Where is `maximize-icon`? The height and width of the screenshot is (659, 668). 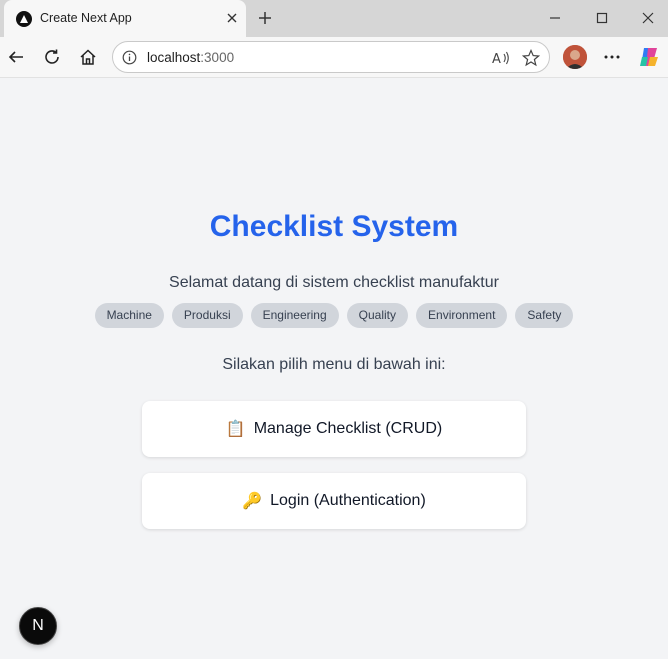
maximize-icon is located at coordinates (602, 18).